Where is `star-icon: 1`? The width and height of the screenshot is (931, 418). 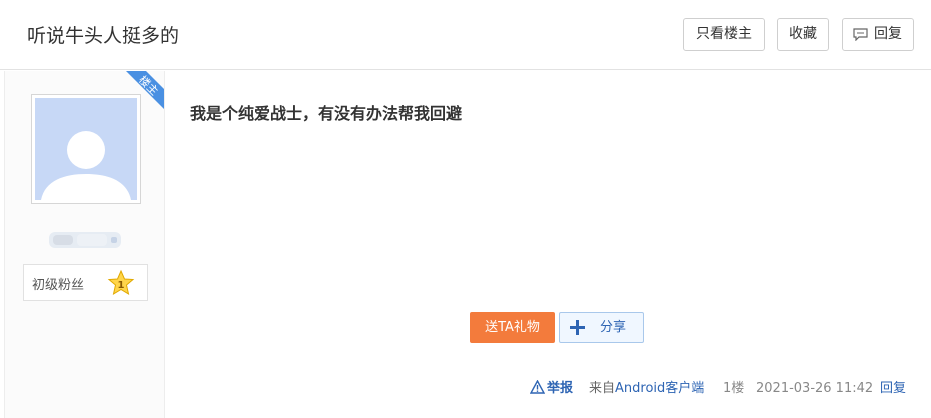
star-icon: 1 is located at coordinates (121, 282).